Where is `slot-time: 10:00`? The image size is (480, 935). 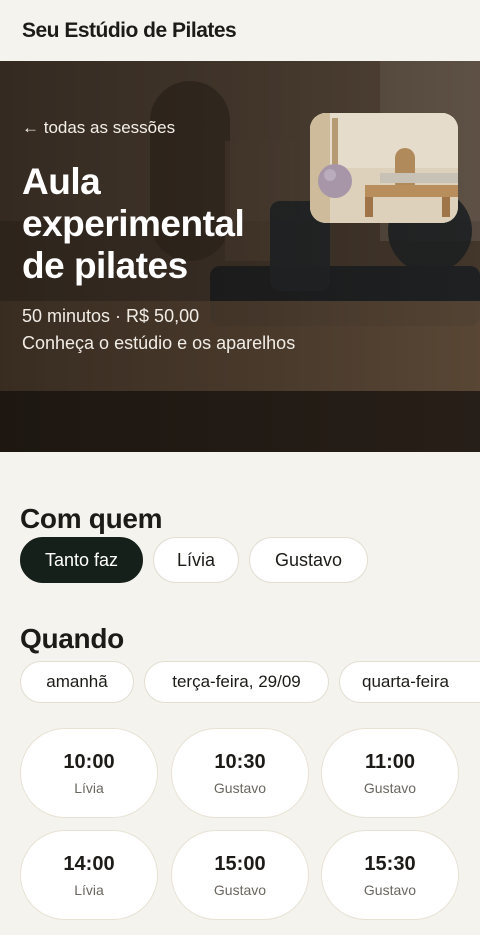 slot-time: 10:00 is located at coordinates (89, 761).